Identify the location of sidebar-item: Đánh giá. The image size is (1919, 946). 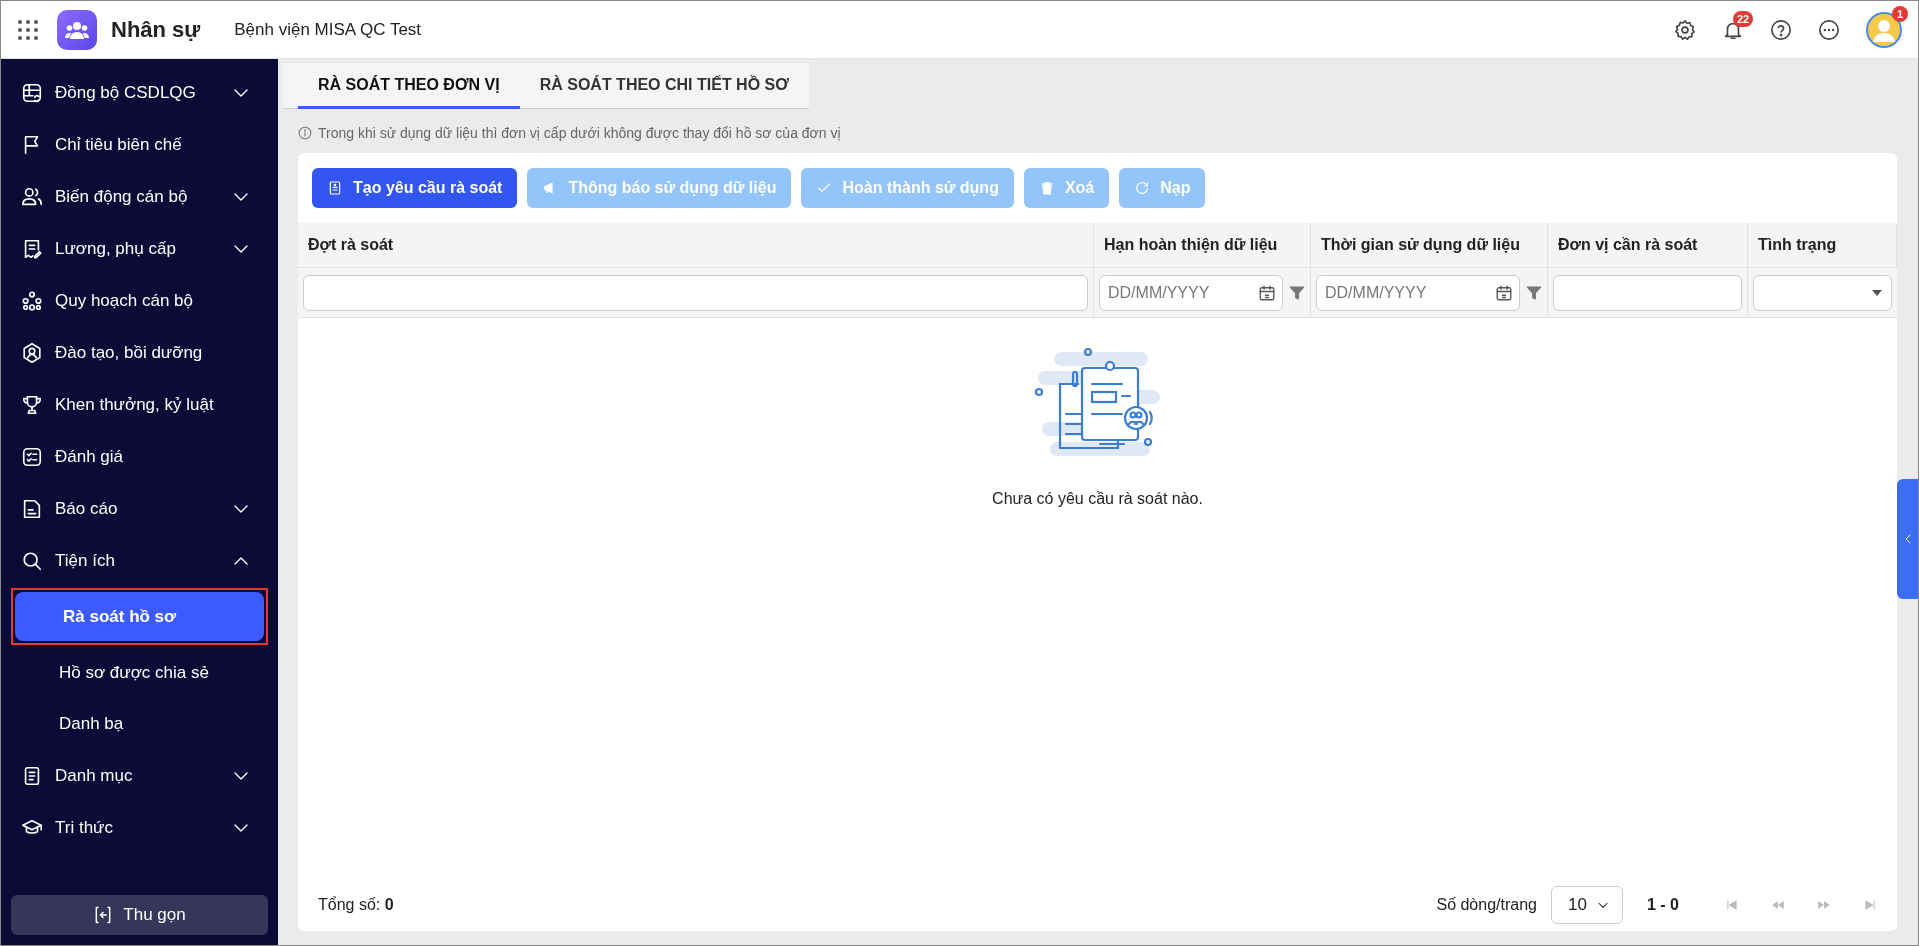
(139, 457).